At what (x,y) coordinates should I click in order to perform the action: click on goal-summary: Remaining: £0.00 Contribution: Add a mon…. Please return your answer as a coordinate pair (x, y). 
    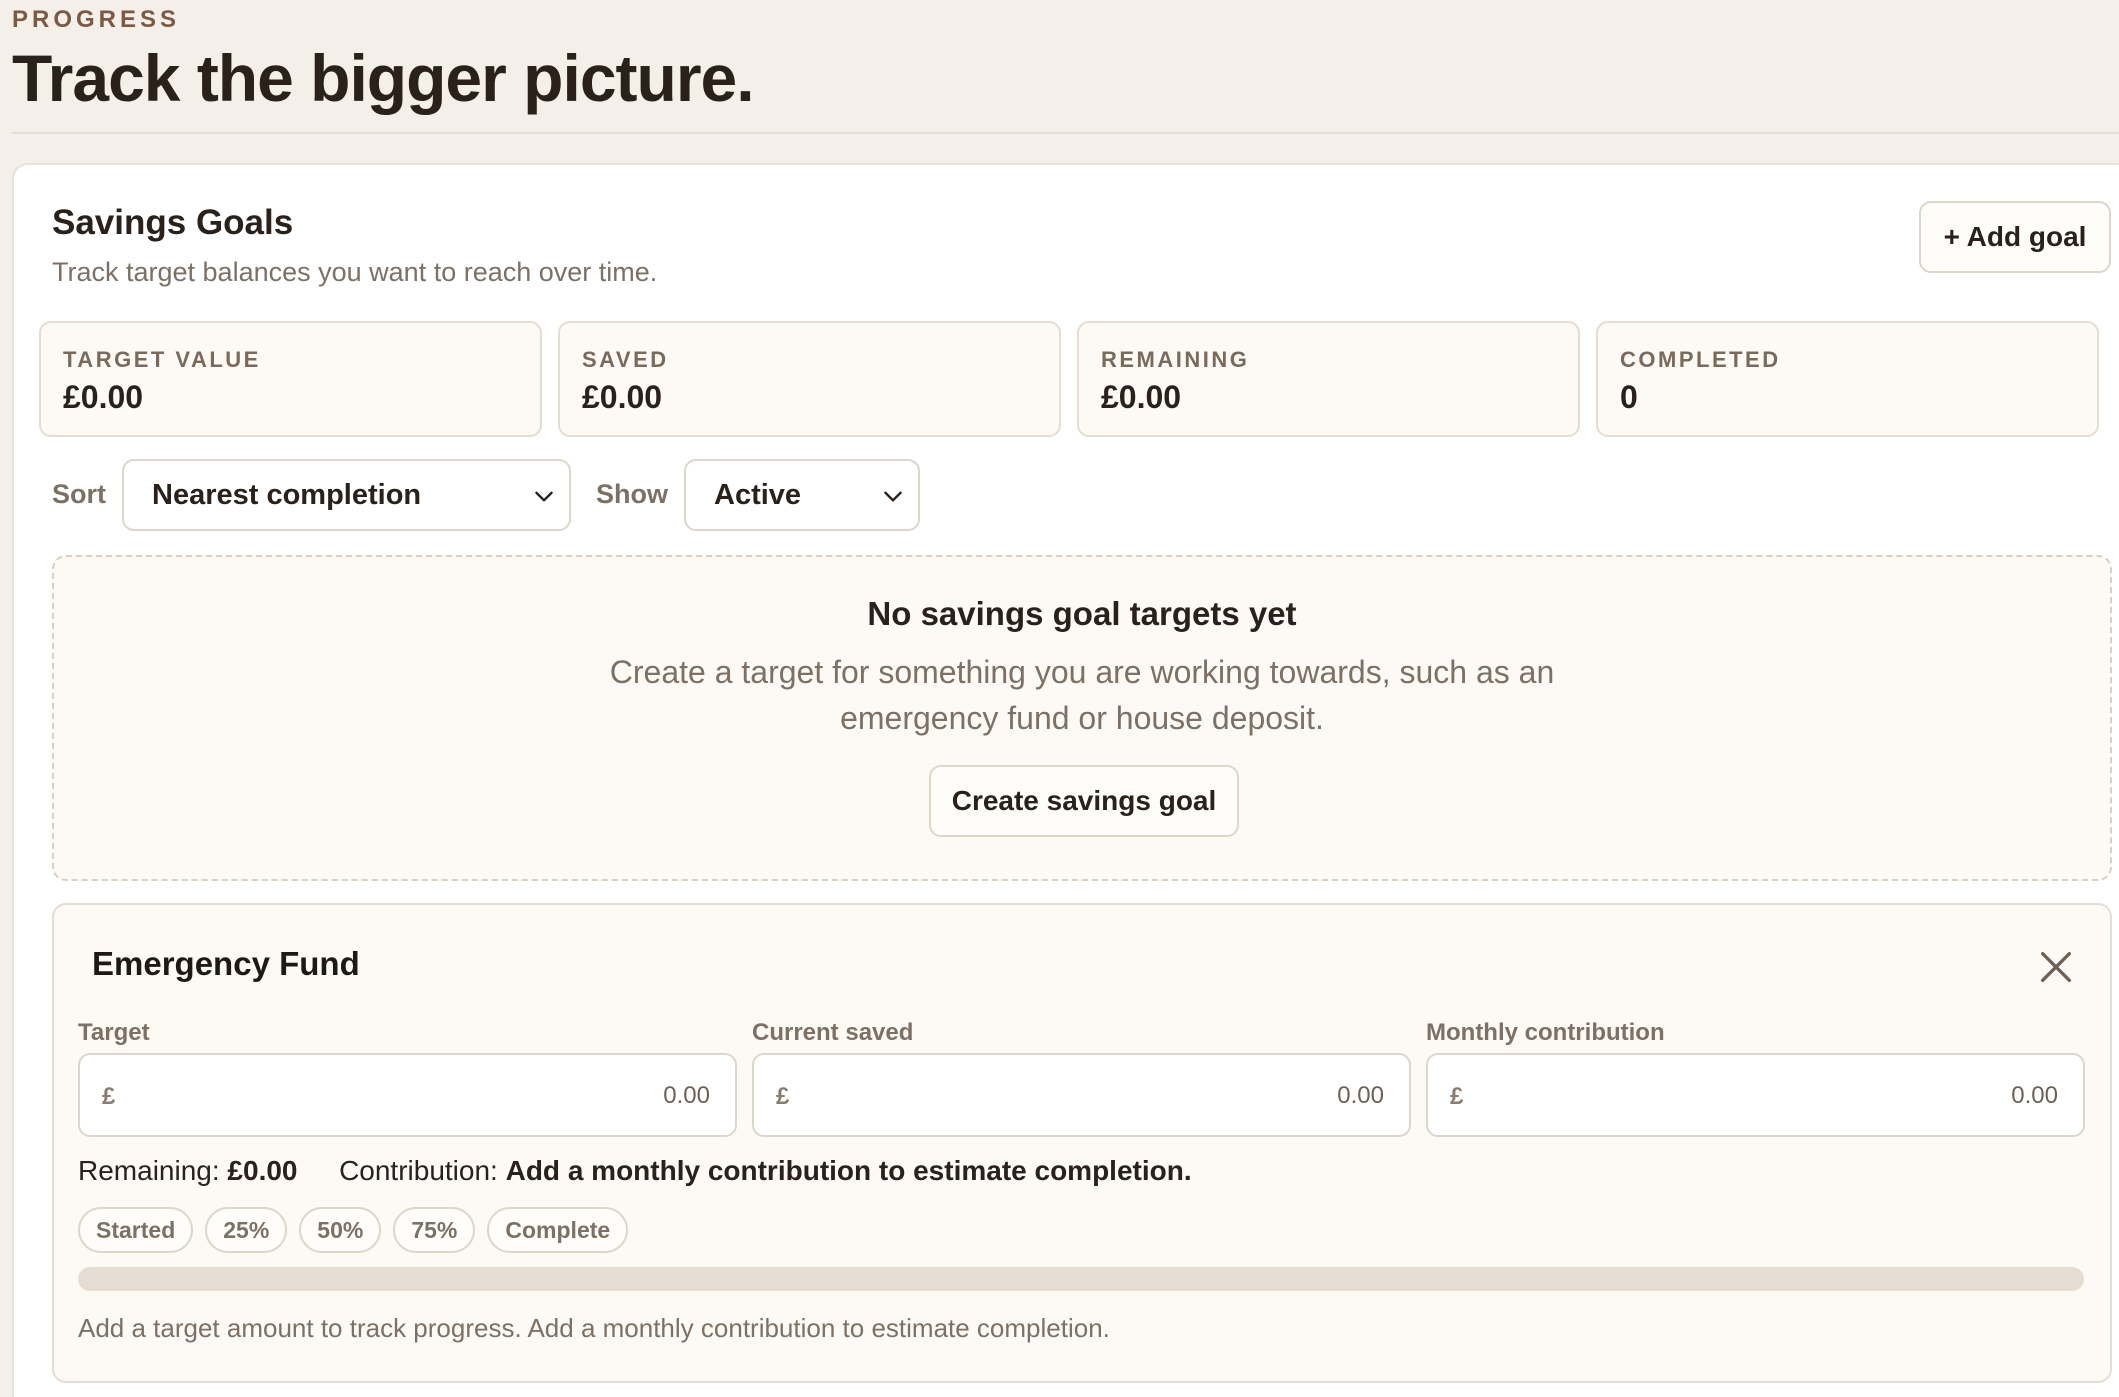
    Looking at the image, I should click on (635, 1171).